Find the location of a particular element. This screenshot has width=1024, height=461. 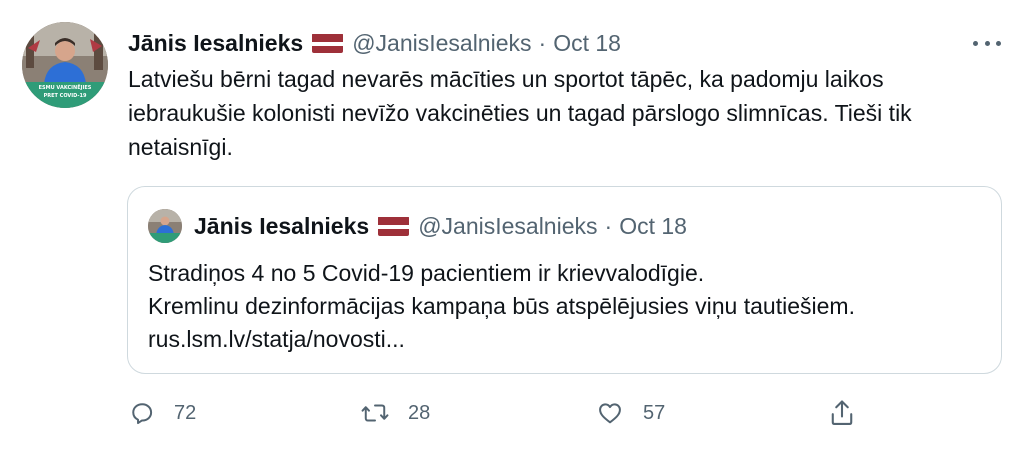

retweet-icon is located at coordinates (375, 413).